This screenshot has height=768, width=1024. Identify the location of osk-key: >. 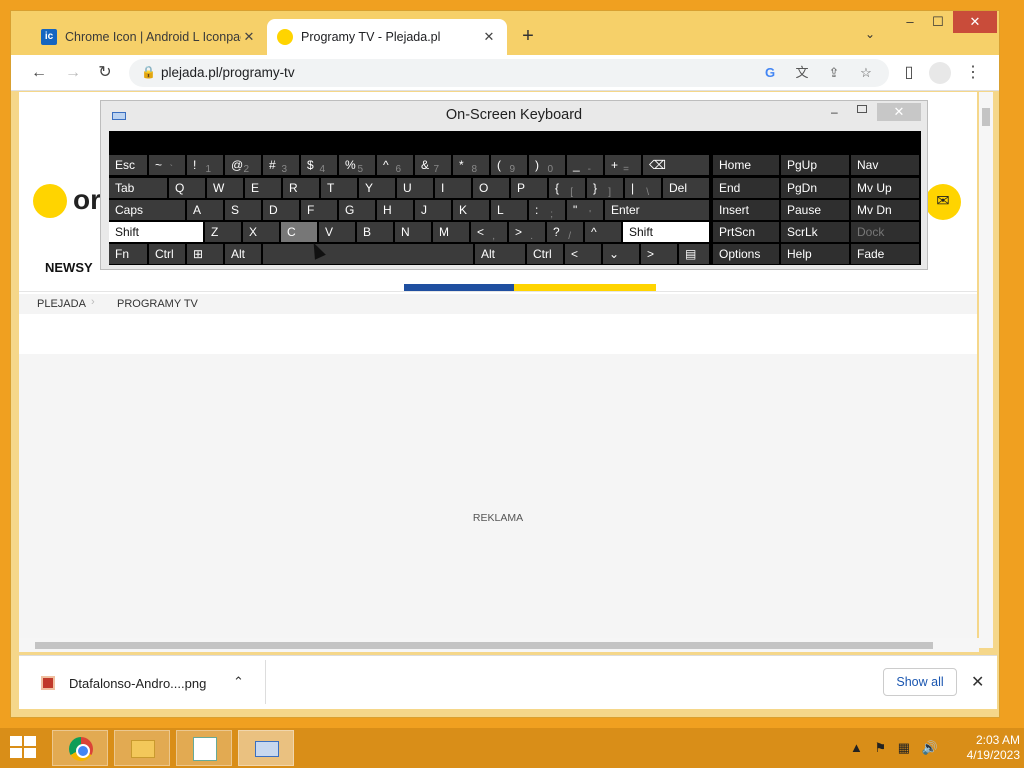
(659, 254).